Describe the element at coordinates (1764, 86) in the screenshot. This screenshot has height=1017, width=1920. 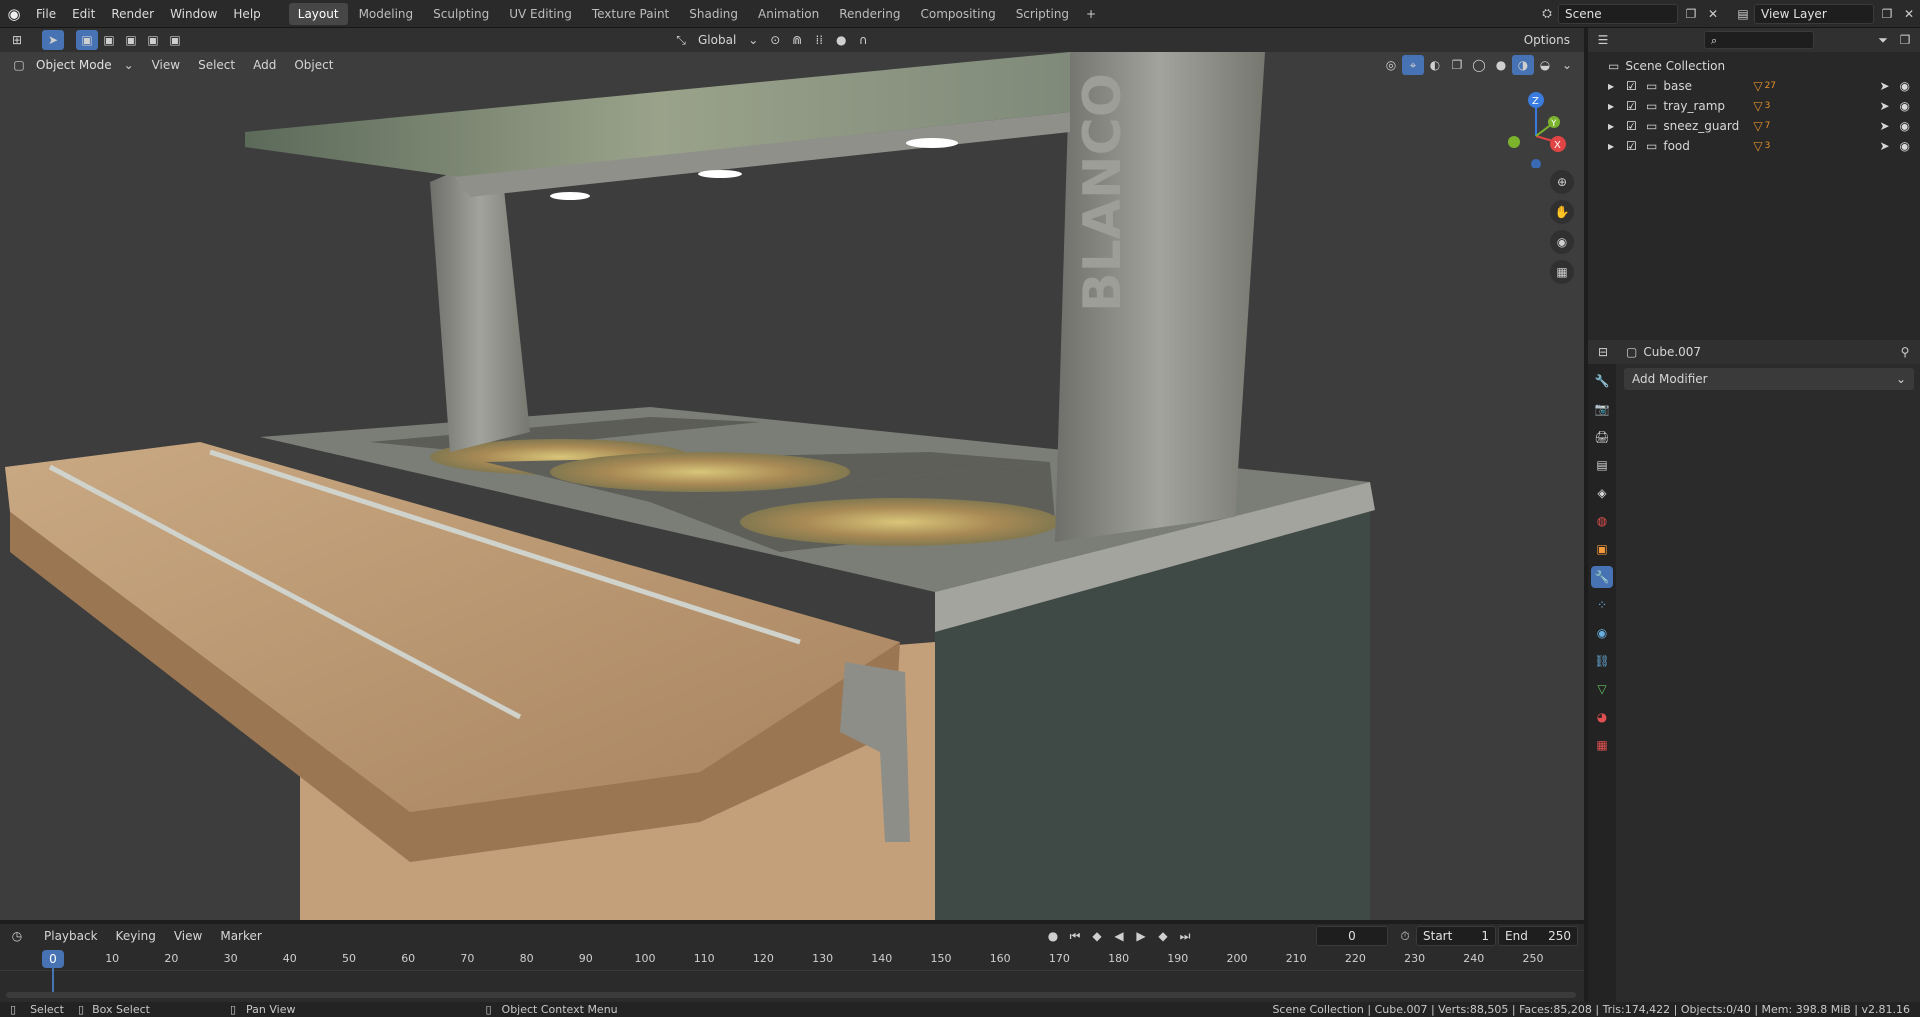
I see `outliner-collection-row: ▸ ☑ ▭ base ▽ 27 ➤ ◉` at that location.